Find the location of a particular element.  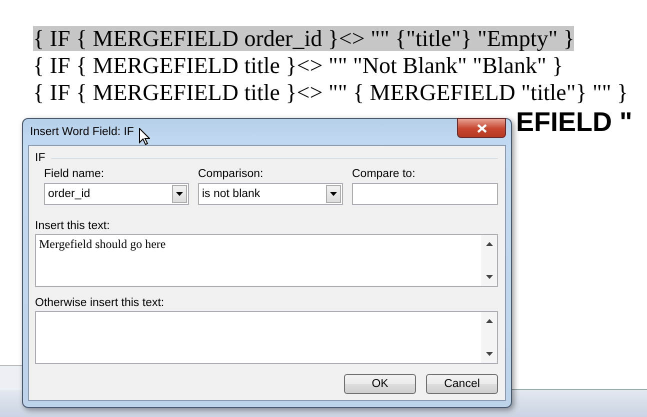

field-label: Otherwise insert this text: is located at coordinates (100, 303).